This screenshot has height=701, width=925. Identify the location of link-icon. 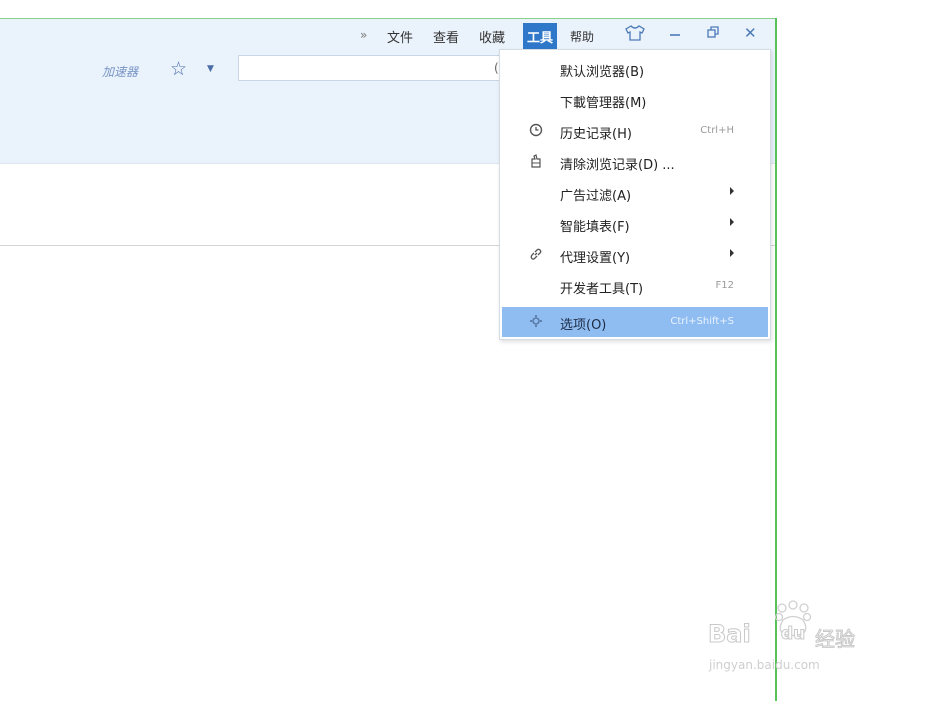
(536, 255).